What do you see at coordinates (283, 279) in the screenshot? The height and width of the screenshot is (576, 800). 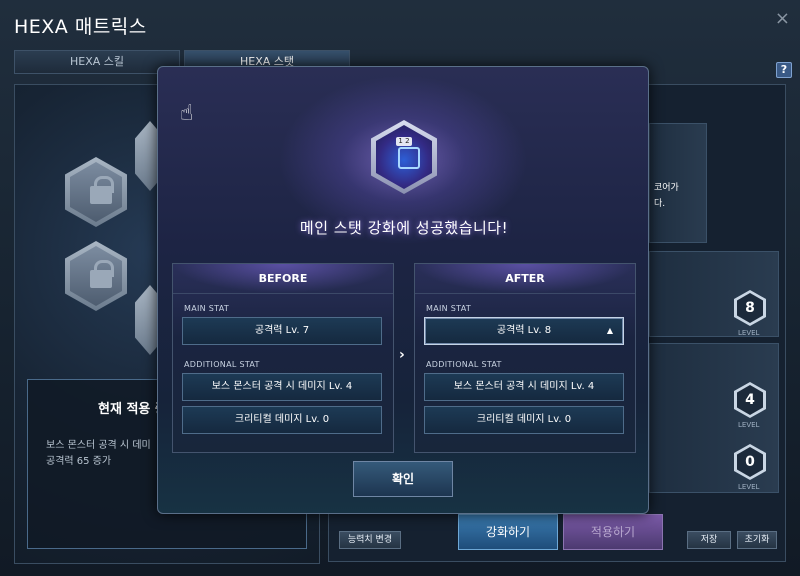 I see `before-header: BEFORE` at bounding box center [283, 279].